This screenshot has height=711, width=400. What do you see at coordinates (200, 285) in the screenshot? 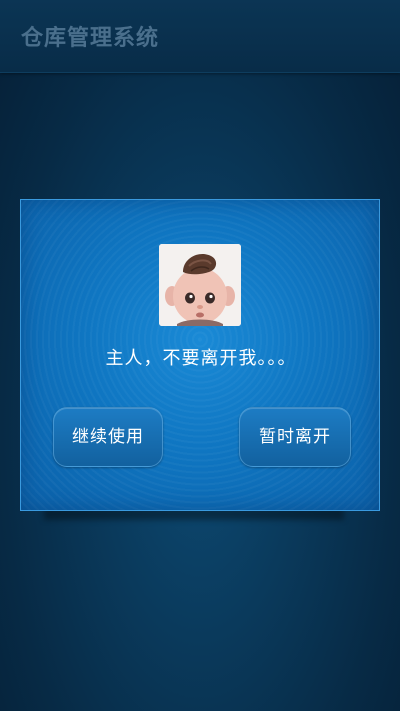
I see `baby-avatar-icon` at bounding box center [200, 285].